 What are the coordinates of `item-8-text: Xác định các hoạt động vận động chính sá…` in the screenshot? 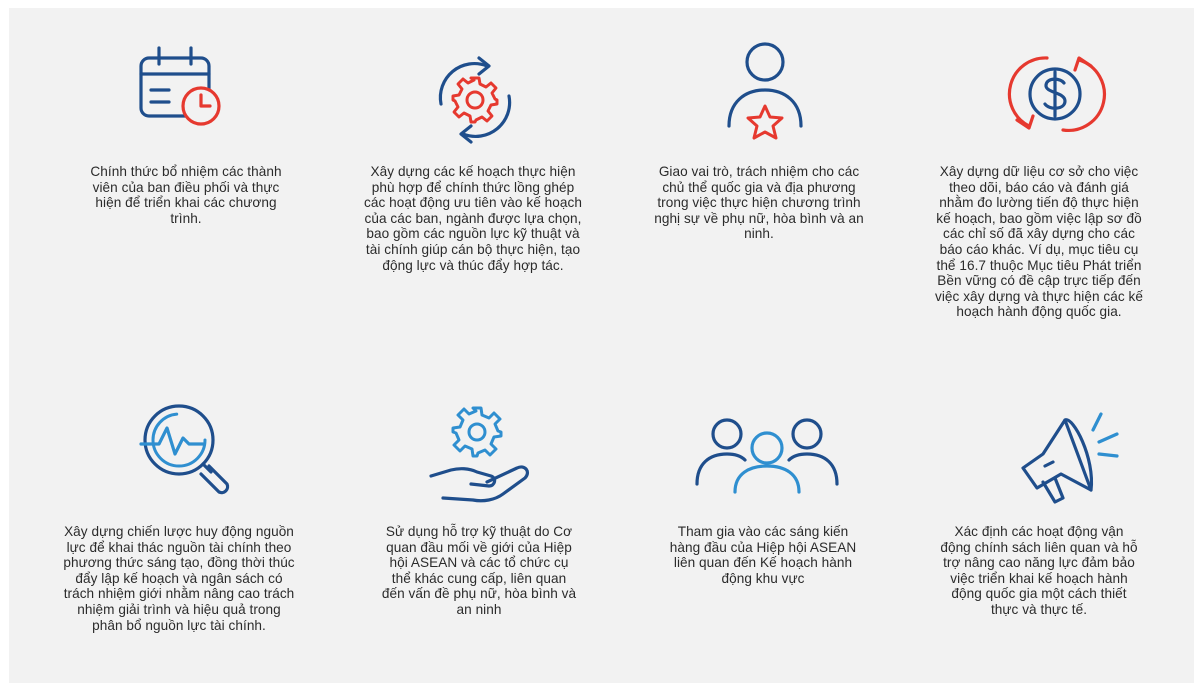 It's located at (1039, 570).